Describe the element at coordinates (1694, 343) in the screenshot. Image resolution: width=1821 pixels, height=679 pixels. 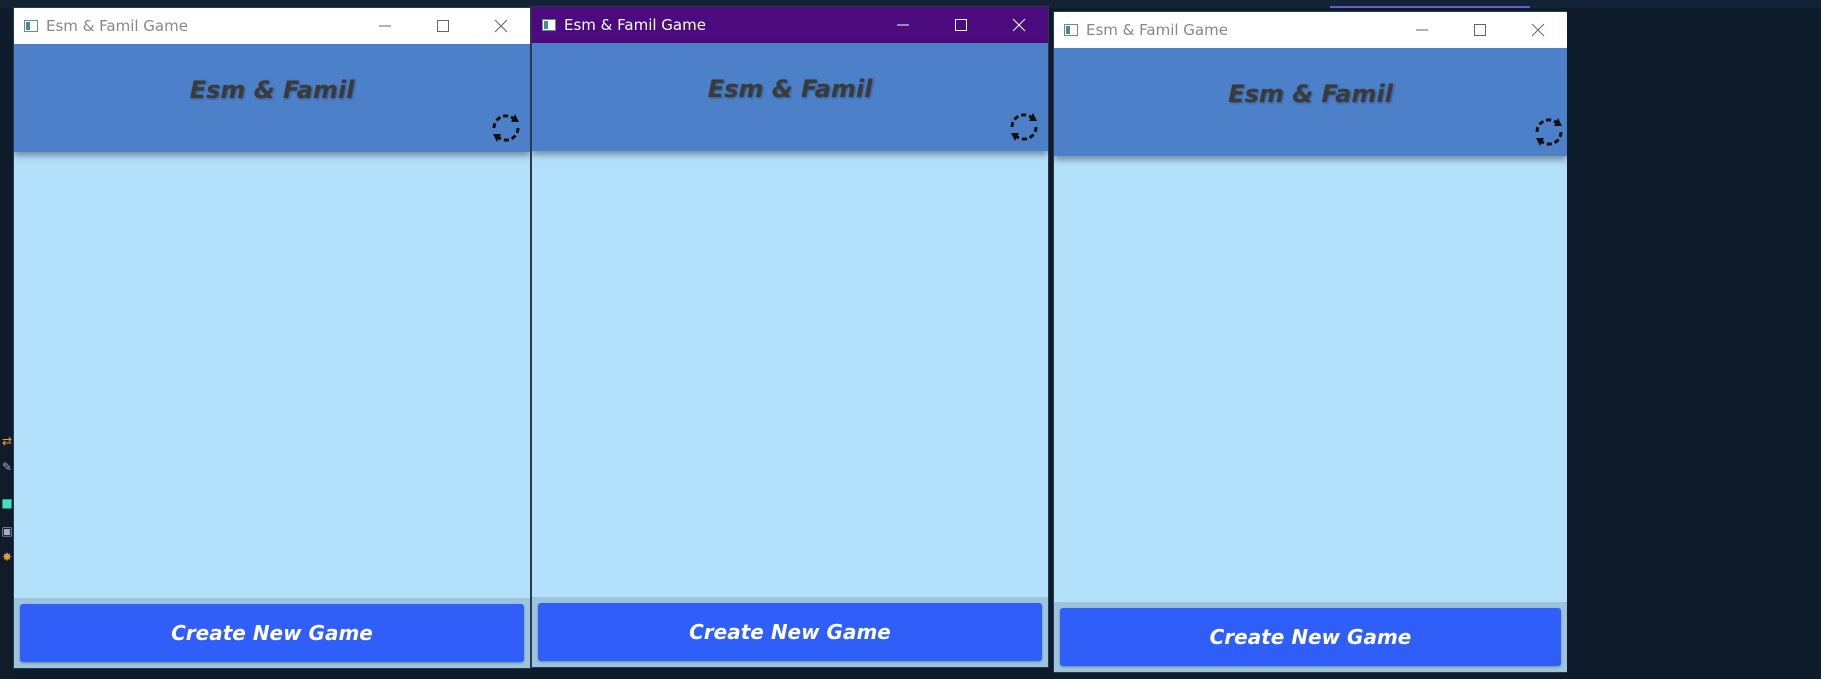
I see `background-desktop-right` at that location.